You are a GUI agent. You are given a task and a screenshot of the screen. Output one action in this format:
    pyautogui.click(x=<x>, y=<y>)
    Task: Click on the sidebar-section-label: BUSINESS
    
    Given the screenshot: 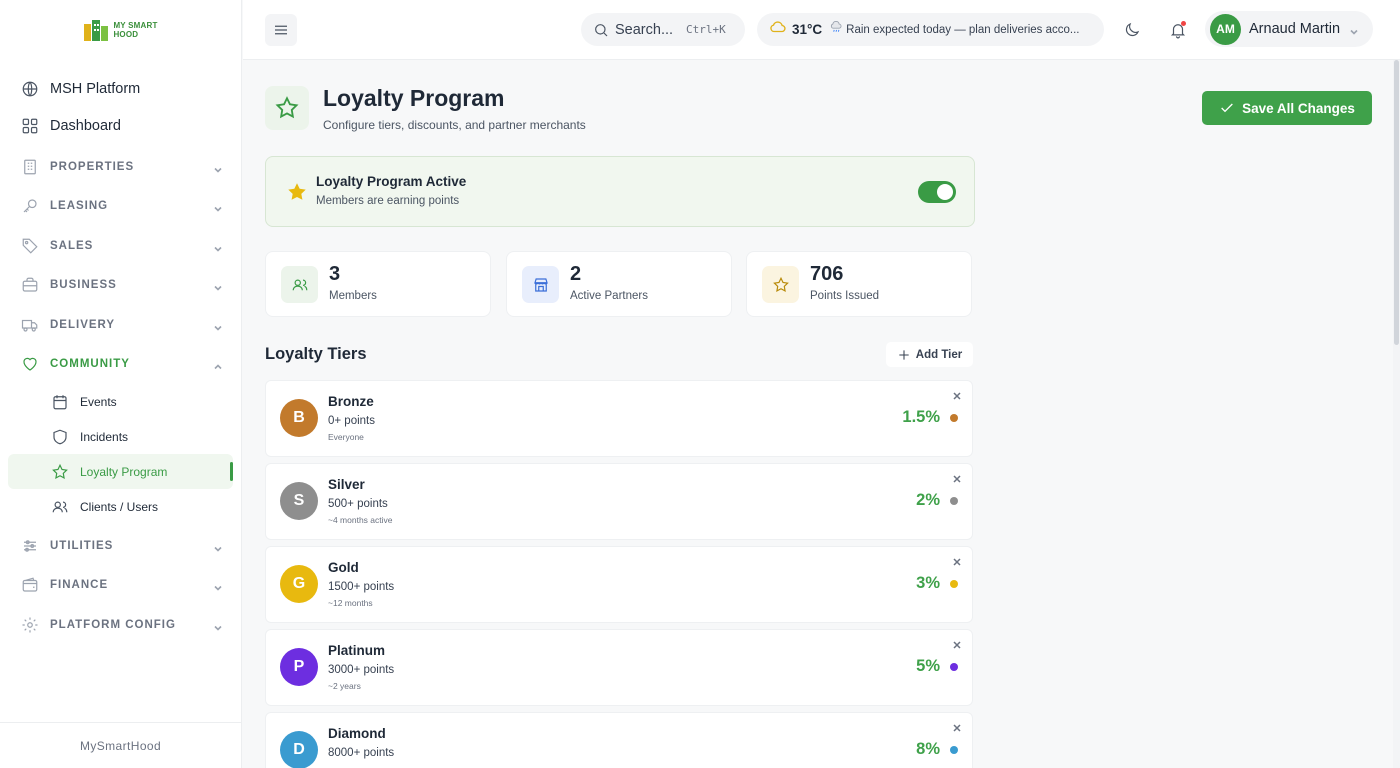 What is the action you would take?
    pyautogui.click(x=83, y=285)
    